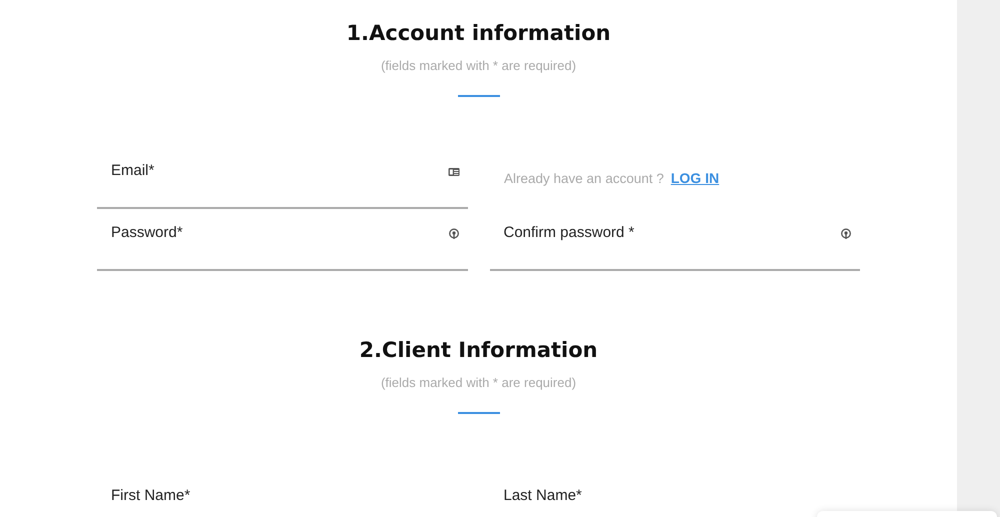 Image resolution: width=1000 pixels, height=517 pixels. I want to click on input-field: Last Name*, so click(675, 494).